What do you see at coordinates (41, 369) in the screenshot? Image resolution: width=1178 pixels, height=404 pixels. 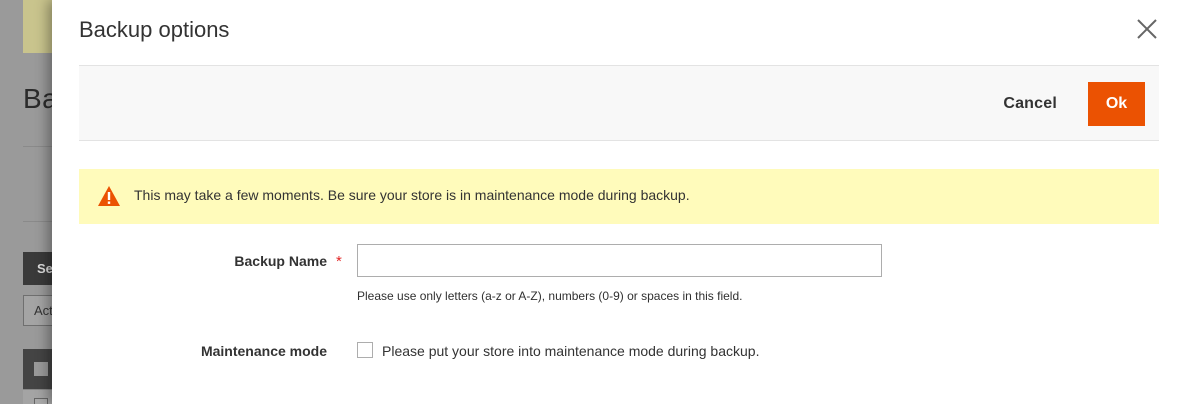 I see `background-table-checkbox` at bounding box center [41, 369].